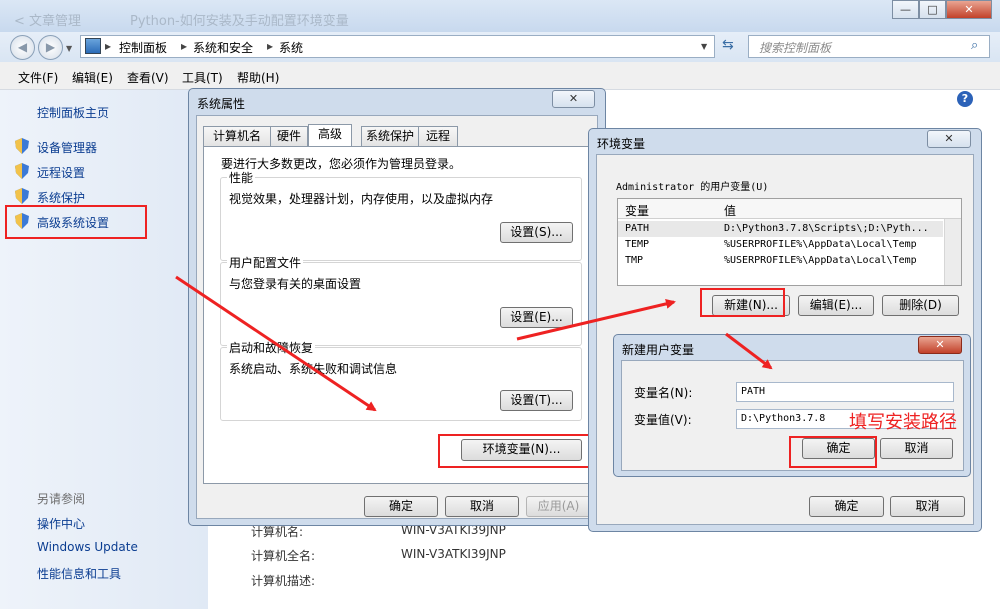  I want to click on environment-variables-ok-button: 确定, so click(846, 506).